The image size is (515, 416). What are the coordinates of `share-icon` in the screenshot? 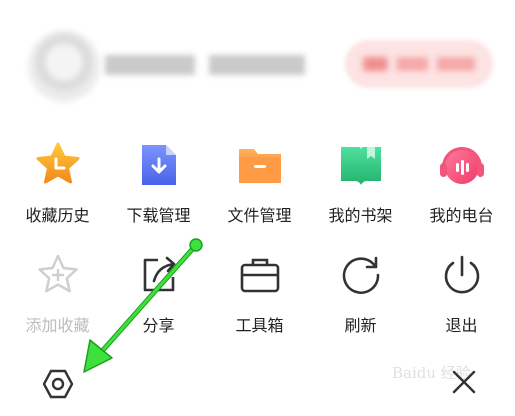 It's located at (159, 275).